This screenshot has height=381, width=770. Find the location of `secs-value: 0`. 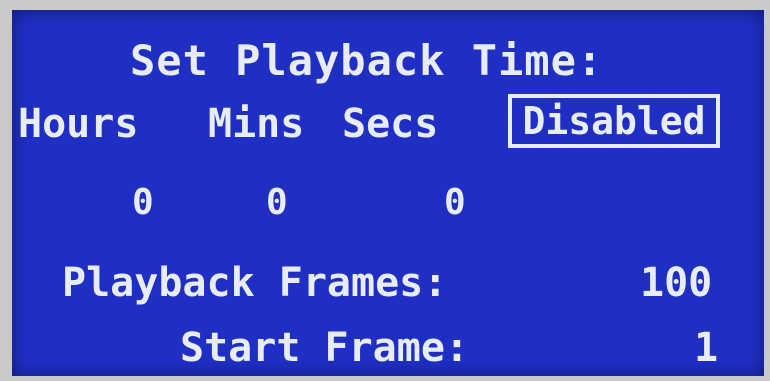

secs-value: 0 is located at coordinates (455, 203).